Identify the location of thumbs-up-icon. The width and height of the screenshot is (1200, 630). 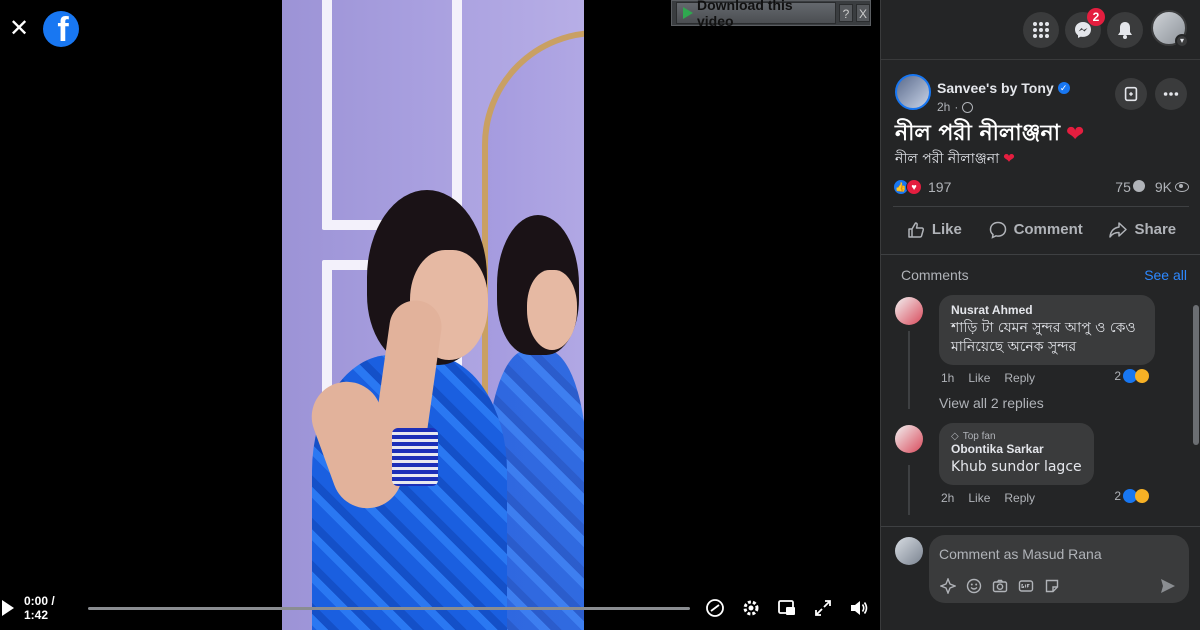
(916, 229).